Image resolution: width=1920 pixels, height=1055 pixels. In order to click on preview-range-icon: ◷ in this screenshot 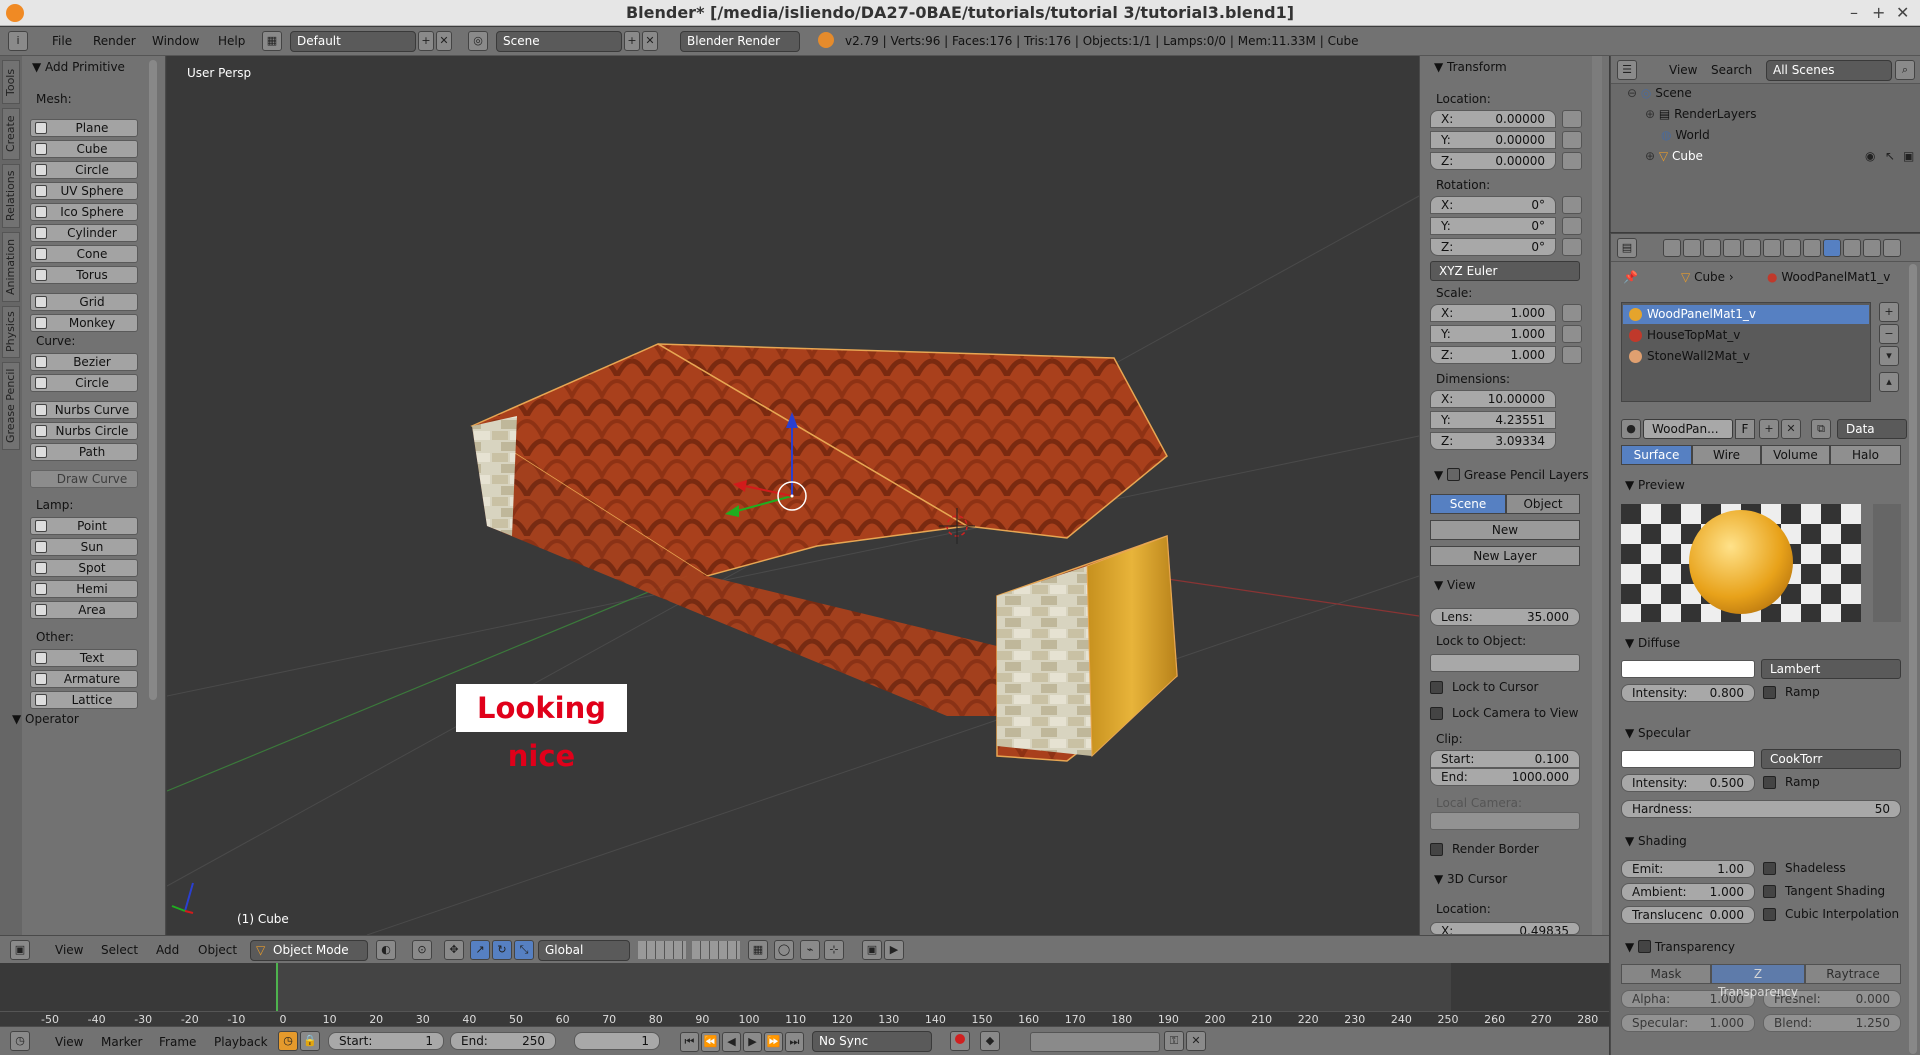, I will do `click(288, 1041)`.